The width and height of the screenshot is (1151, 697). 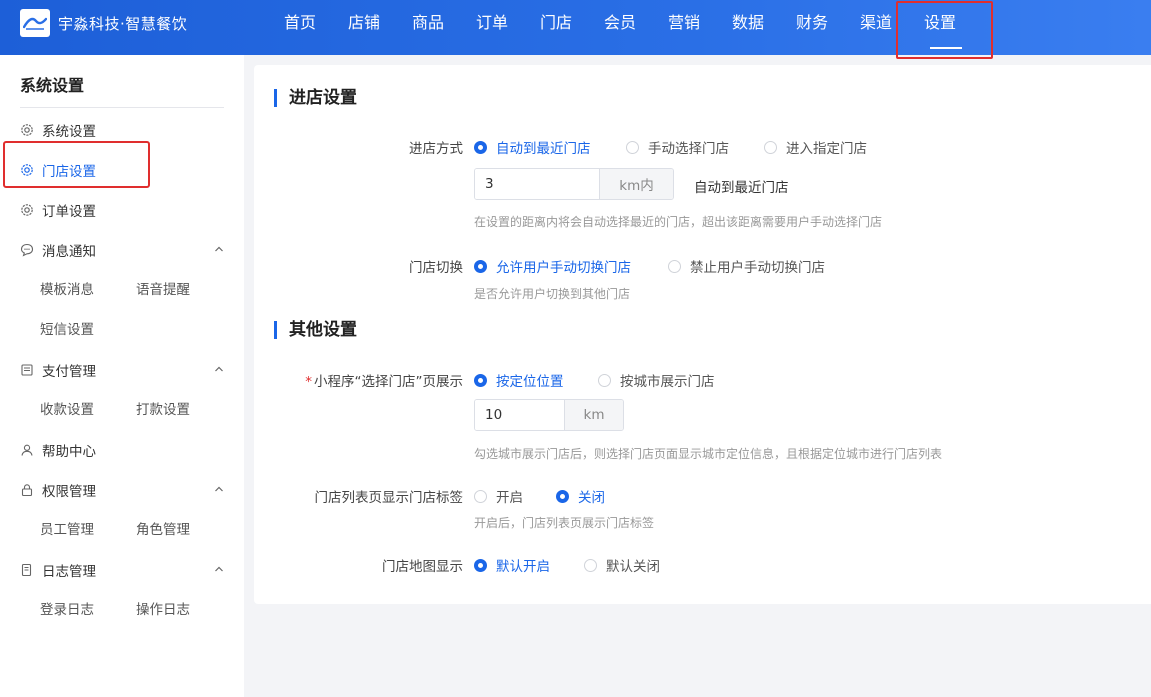 What do you see at coordinates (812, 27) in the screenshot?
I see `nav-finance: 财务` at bounding box center [812, 27].